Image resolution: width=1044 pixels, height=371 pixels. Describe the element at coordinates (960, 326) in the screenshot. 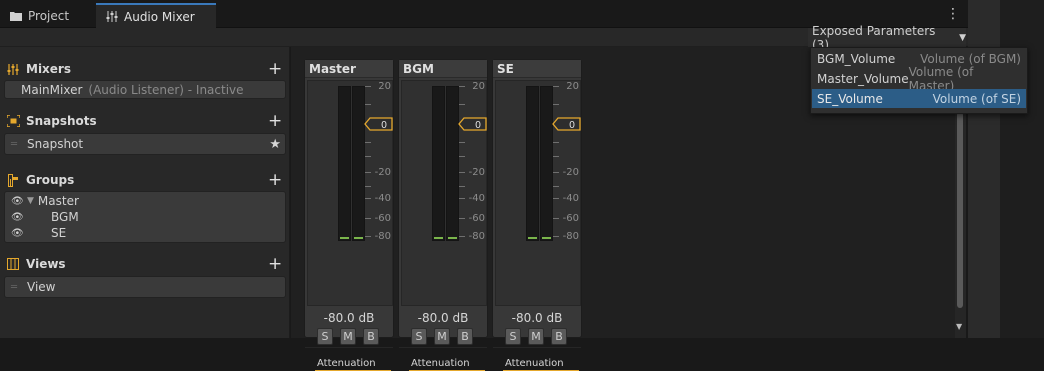

I see `scroll-down-icon: ▼` at that location.